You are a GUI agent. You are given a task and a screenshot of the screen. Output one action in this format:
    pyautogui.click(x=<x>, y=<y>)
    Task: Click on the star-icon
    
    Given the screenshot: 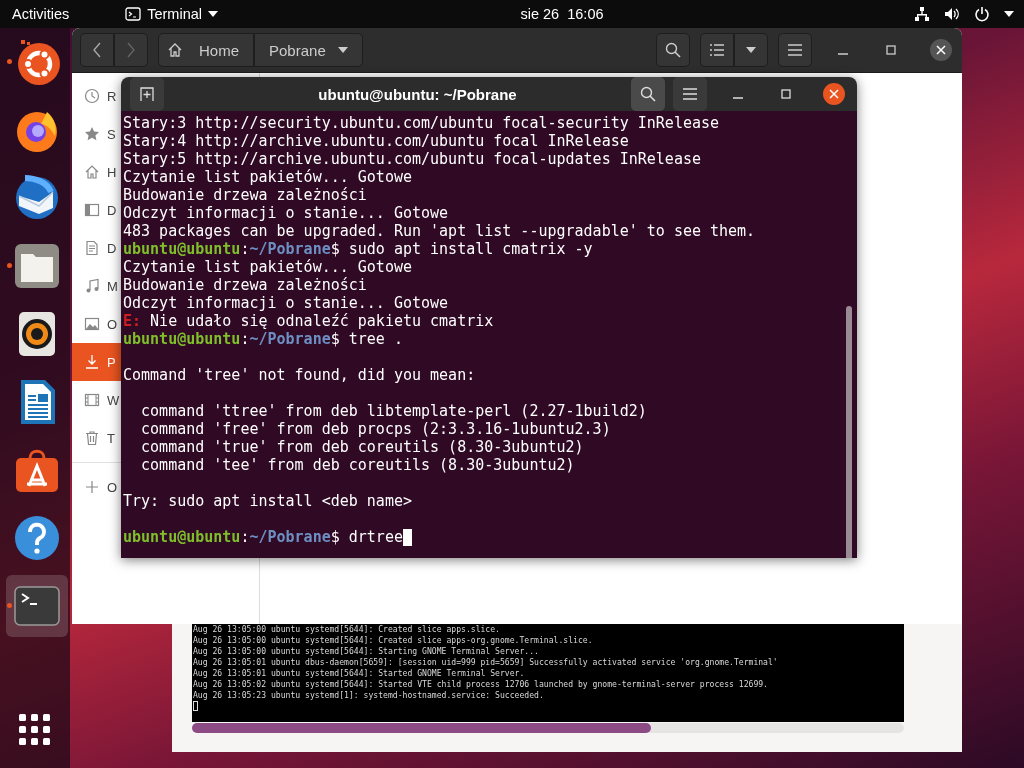 What is the action you would take?
    pyautogui.click(x=92, y=134)
    